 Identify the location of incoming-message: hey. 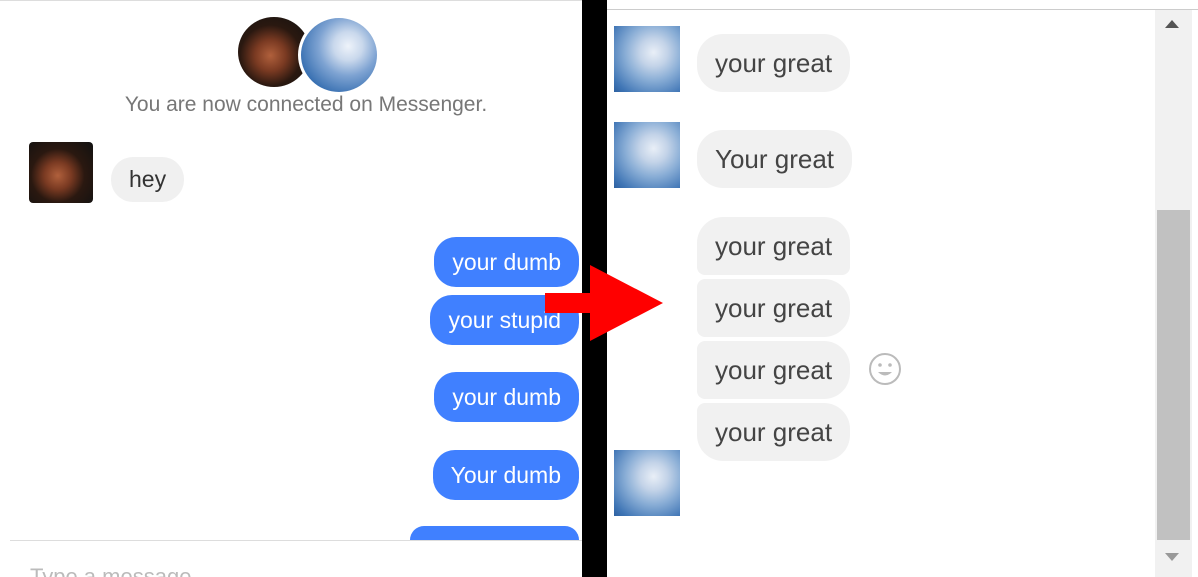
(148, 179).